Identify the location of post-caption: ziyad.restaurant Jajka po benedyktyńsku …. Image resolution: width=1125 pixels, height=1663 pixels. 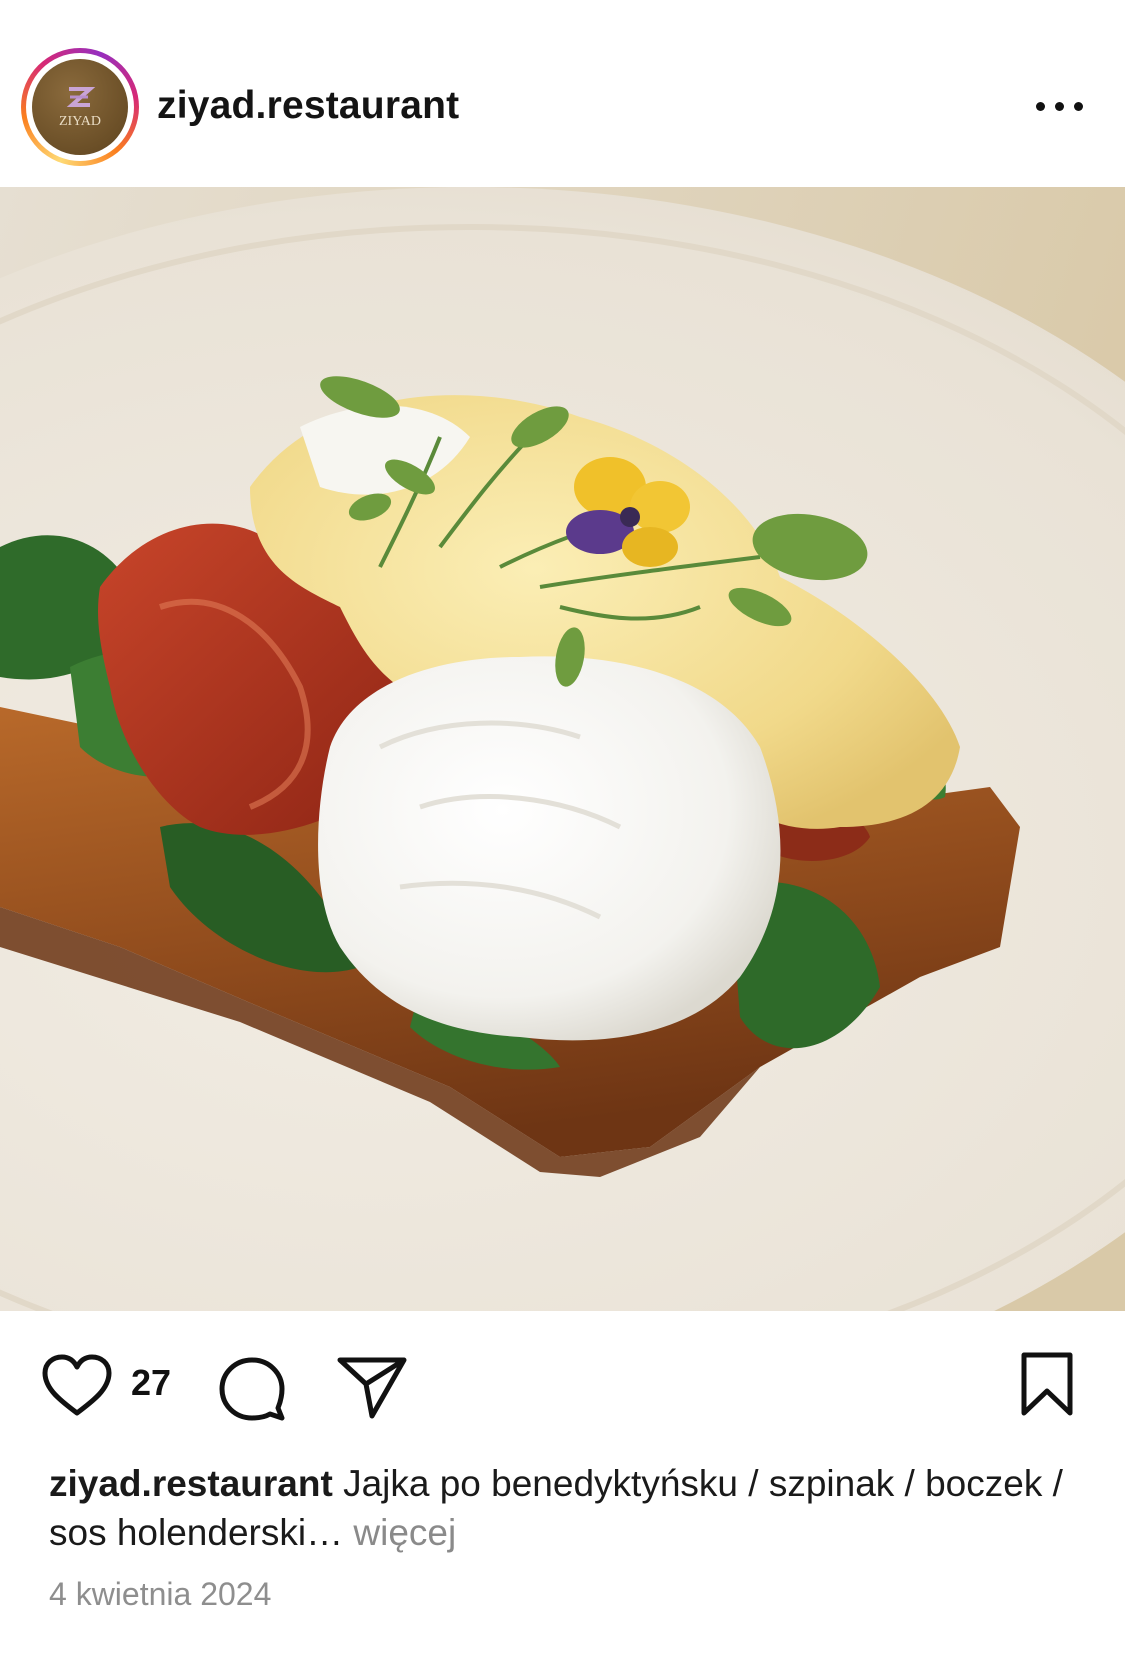
(569, 1508).